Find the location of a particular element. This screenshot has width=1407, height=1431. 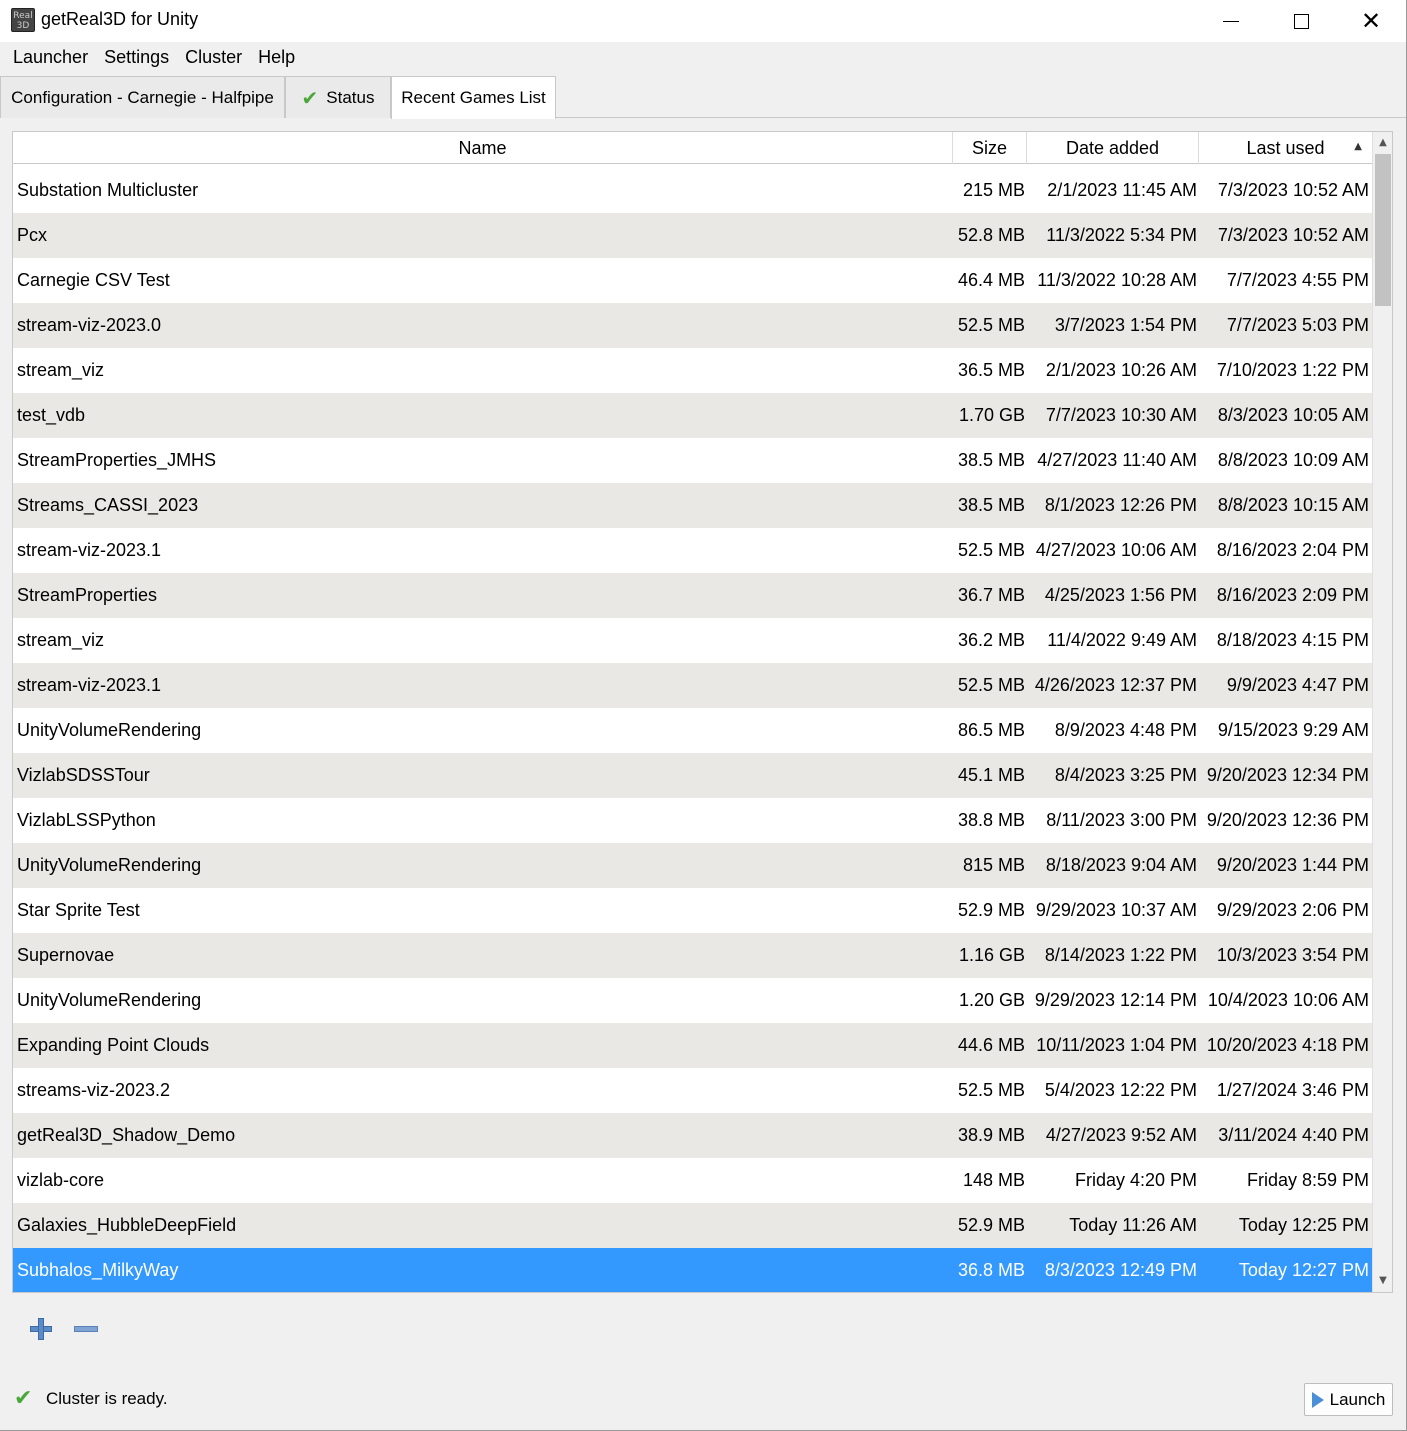

close-icon: ✕ is located at coordinates (1371, 21).